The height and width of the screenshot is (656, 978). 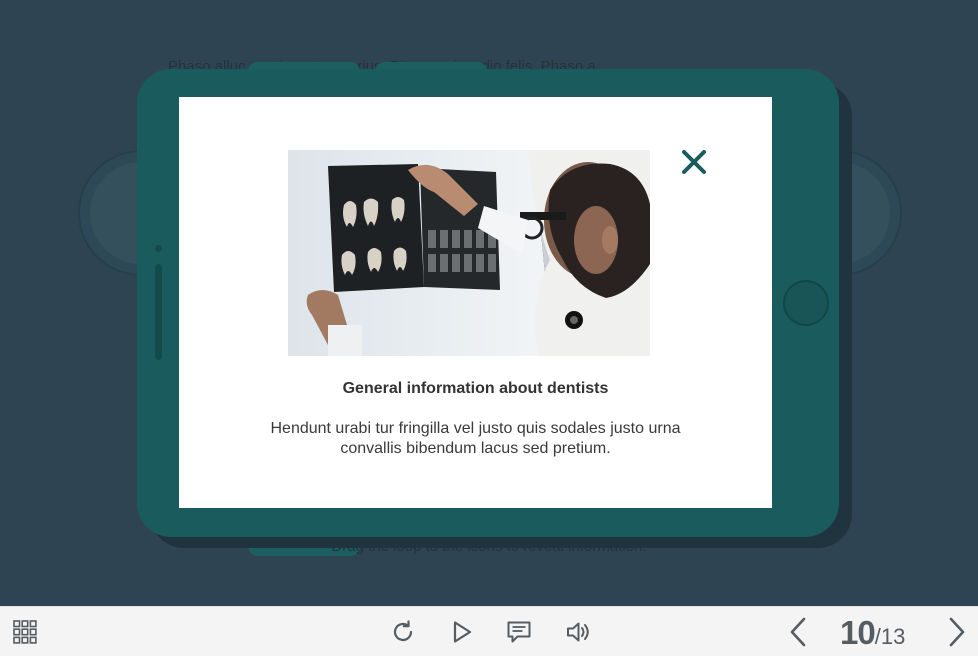 I want to click on grid-icon, so click(x=25, y=632).